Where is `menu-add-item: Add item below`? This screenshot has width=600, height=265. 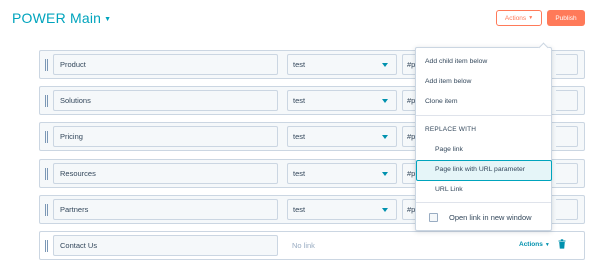 menu-add-item: Add item below is located at coordinates (448, 81).